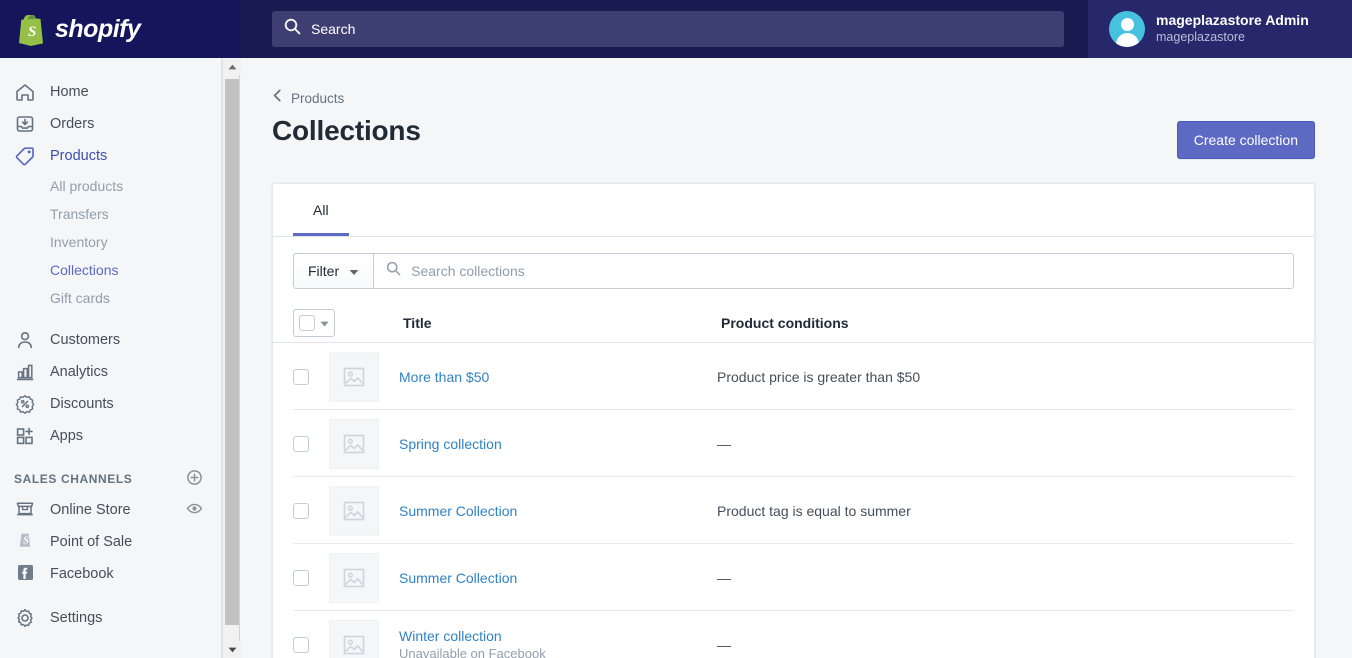  What do you see at coordinates (468, 271) in the screenshot?
I see `search-collections-placeholder: Search collections` at bounding box center [468, 271].